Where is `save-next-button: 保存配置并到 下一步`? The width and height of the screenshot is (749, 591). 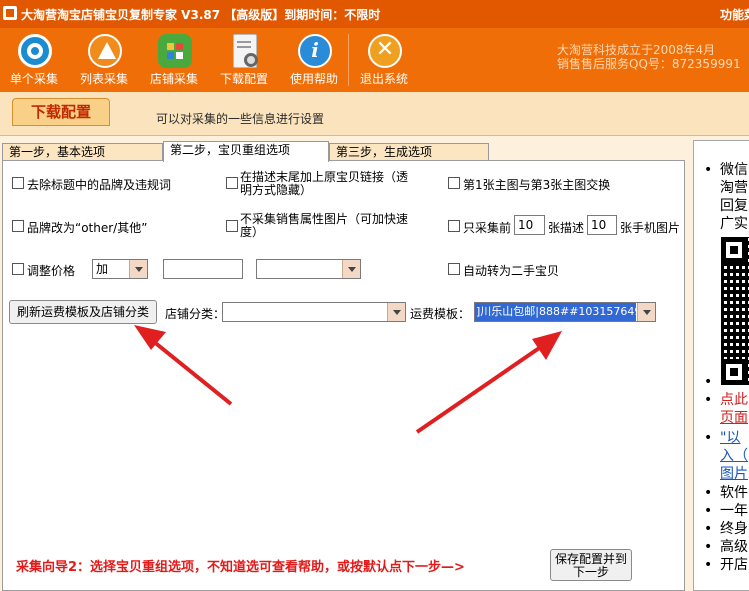 save-next-button: 保存配置并到 下一步 is located at coordinates (591, 565).